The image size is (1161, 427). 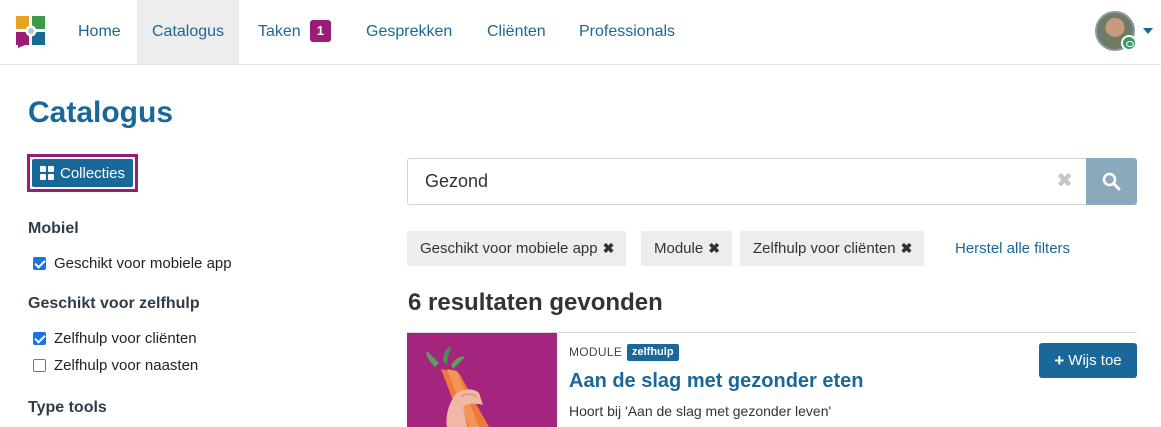 I want to click on facet-option-mobiele-app: Geschikt voor mobiele app, so click(x=132, y=263).